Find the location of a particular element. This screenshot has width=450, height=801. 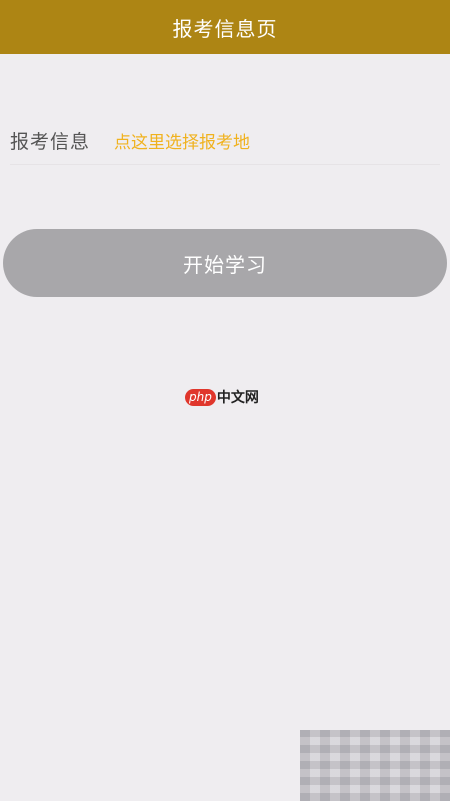

watermark-text: 中文网 is located at coordinates (237, 397).